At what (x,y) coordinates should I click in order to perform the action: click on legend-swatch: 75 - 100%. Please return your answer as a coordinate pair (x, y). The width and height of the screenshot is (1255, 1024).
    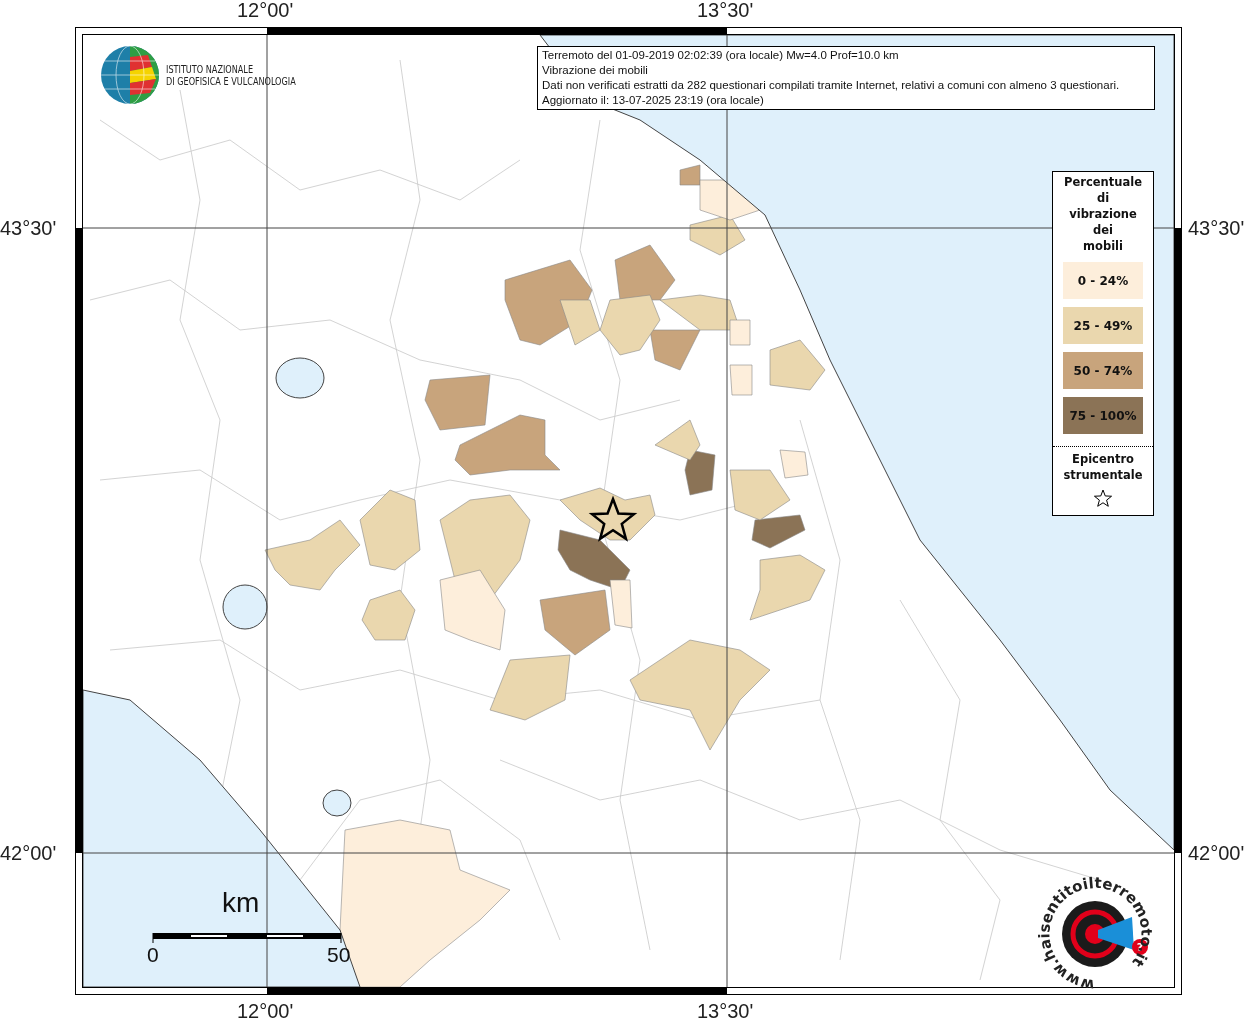
    Looking at the image, I should click on (1103, 415).